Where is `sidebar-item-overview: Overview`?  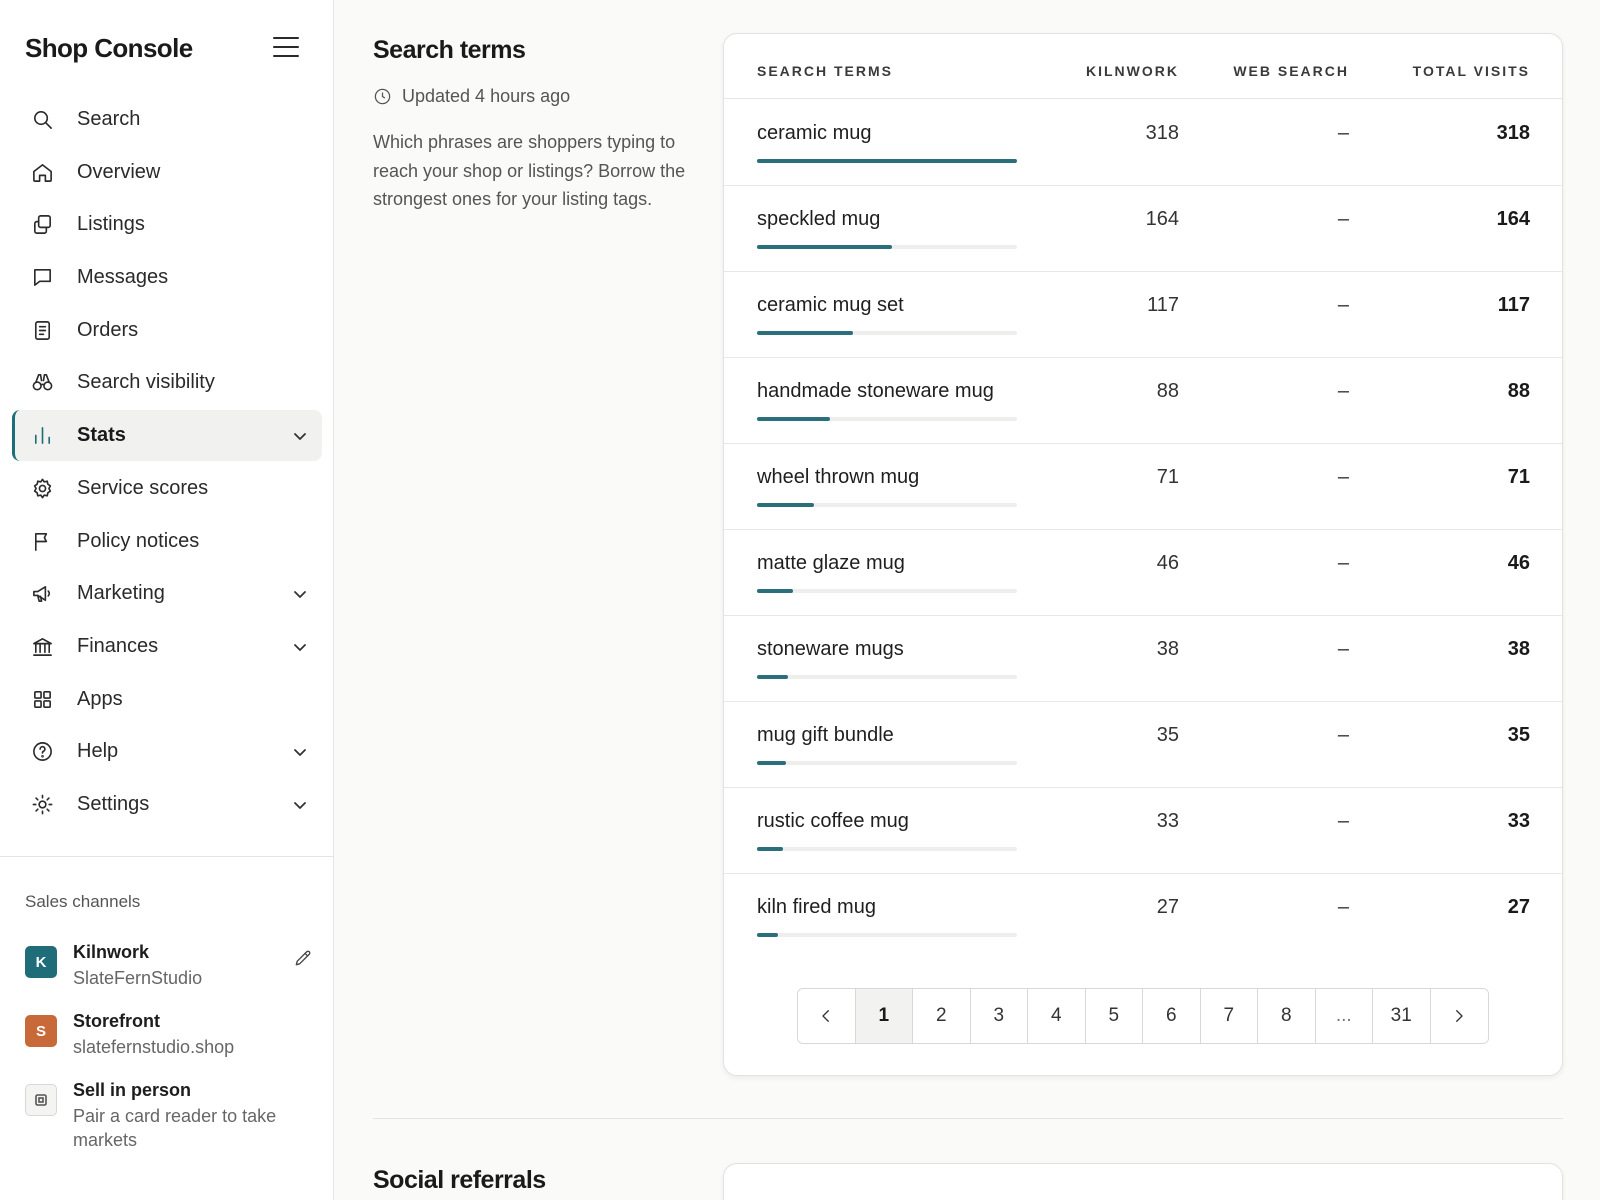 sidebar-item-overview: Overview is located at coordinates (167, 172).